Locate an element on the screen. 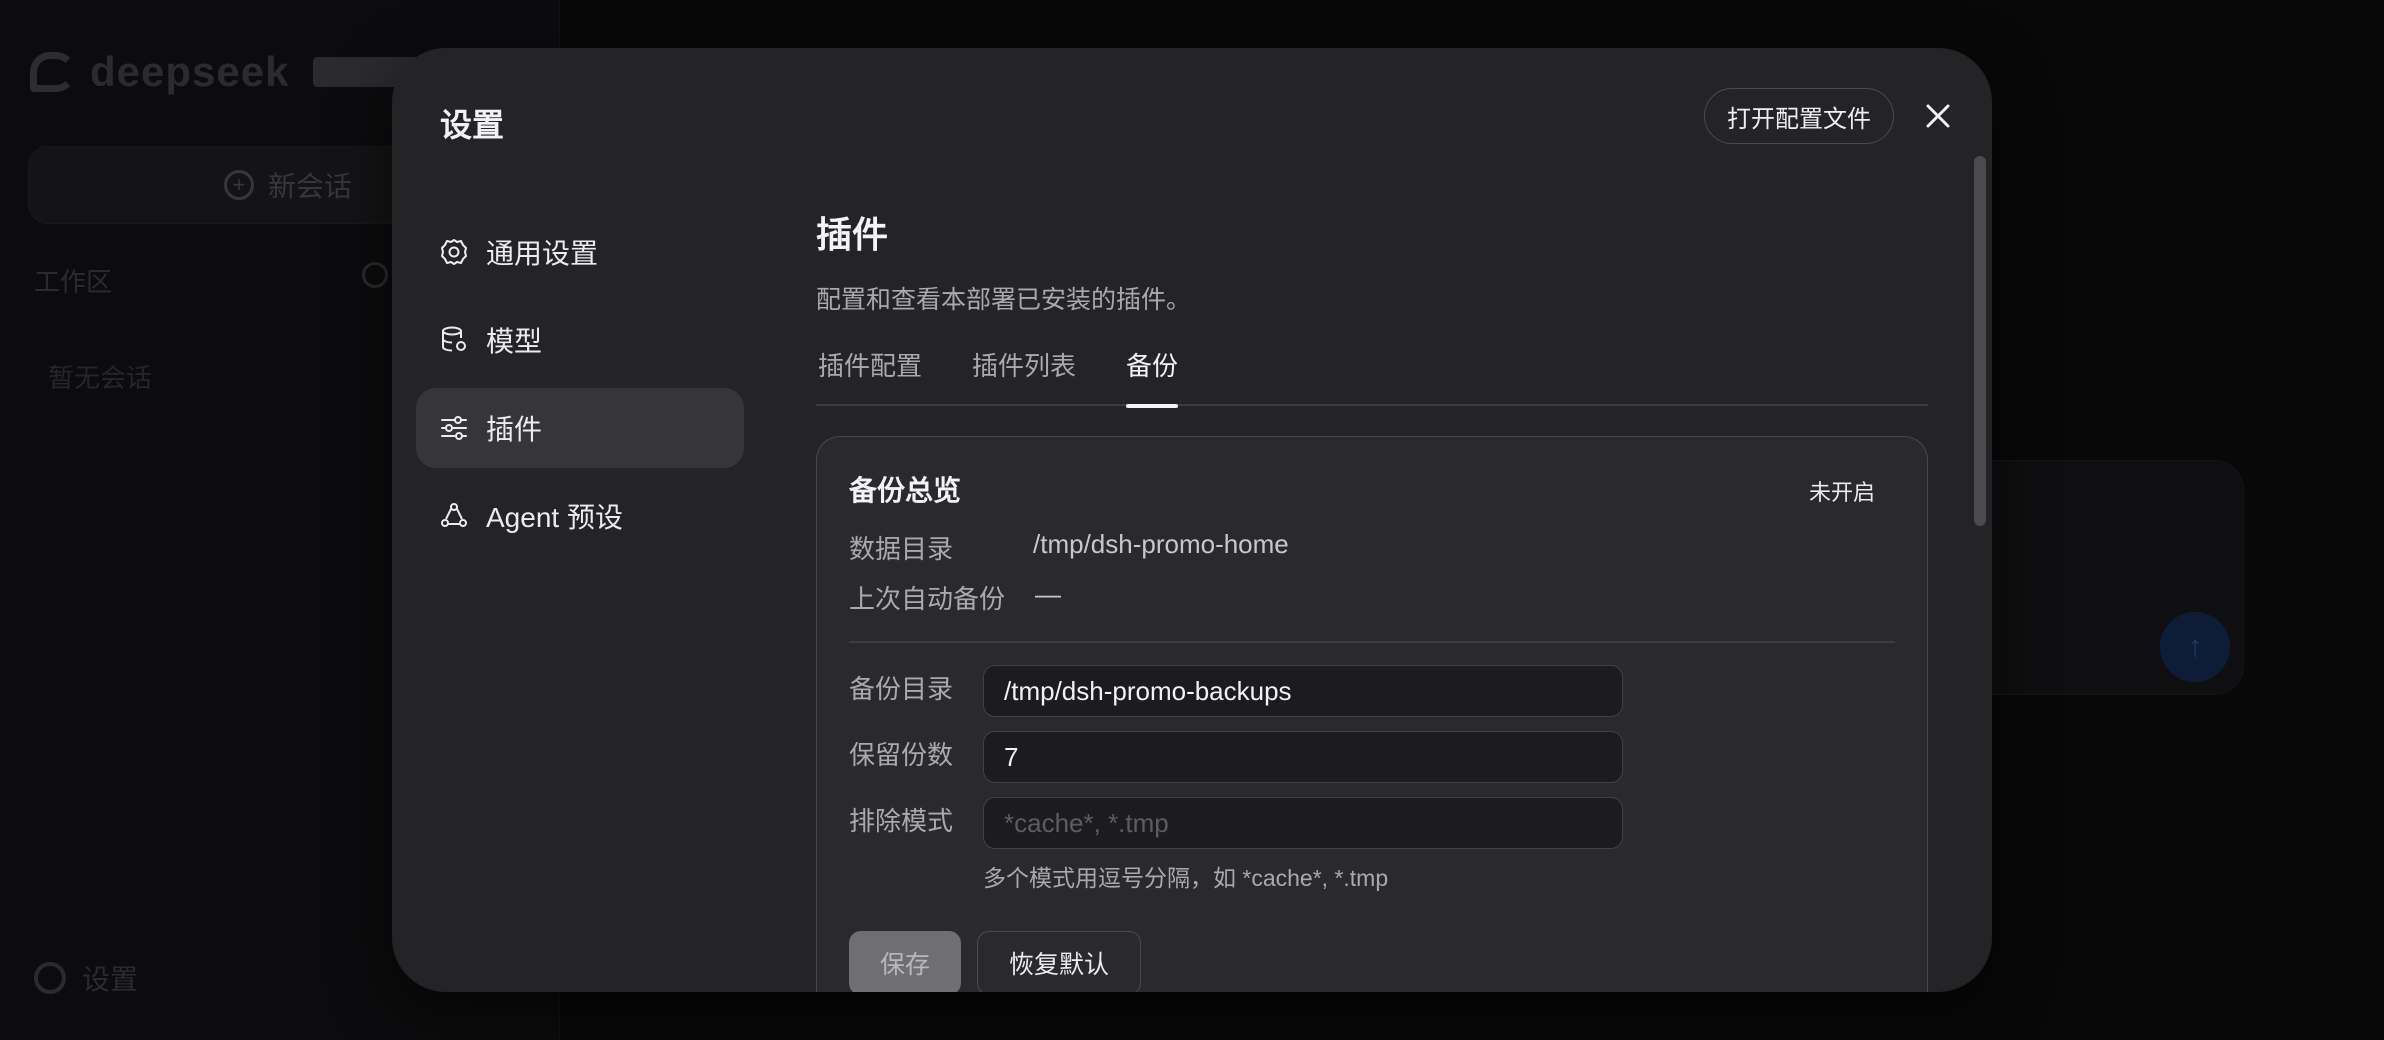 The image size is (2384, 1040). nav-item-general: 通用设置 is located at coordinates (580, 252).